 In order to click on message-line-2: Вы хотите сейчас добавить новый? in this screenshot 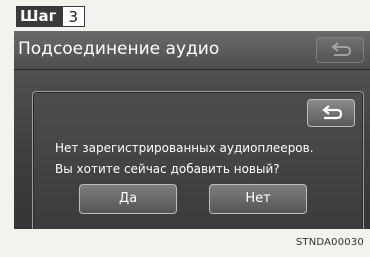, I will do `click(167, 169)`.